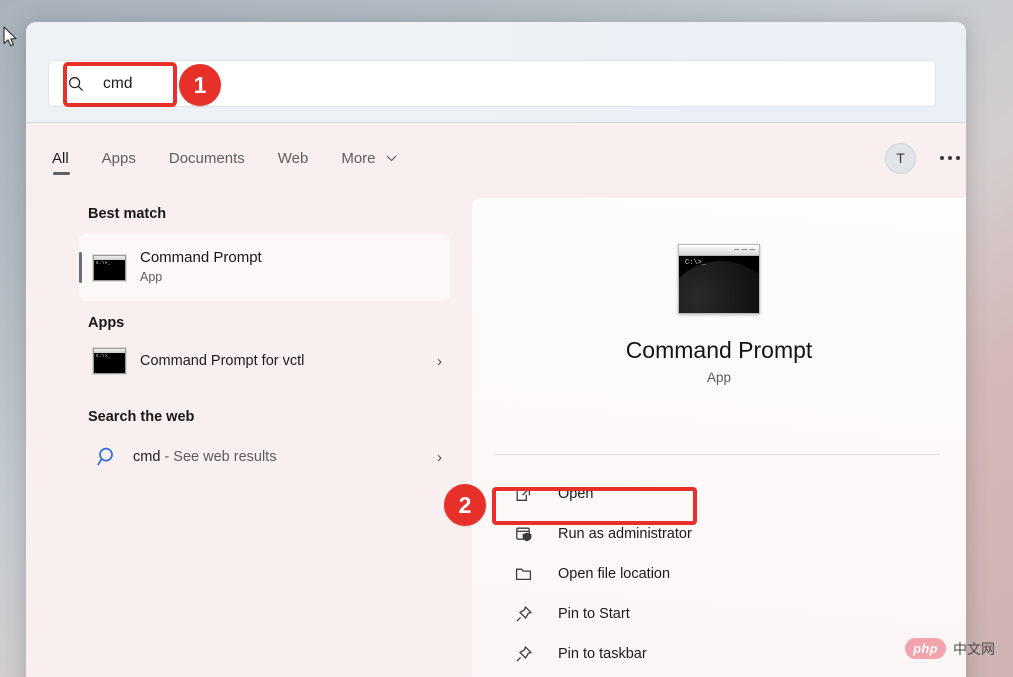 The height and width of the screenshot is (677, 1013). I want to click on app-detail-kind: App, so click(719, 377).